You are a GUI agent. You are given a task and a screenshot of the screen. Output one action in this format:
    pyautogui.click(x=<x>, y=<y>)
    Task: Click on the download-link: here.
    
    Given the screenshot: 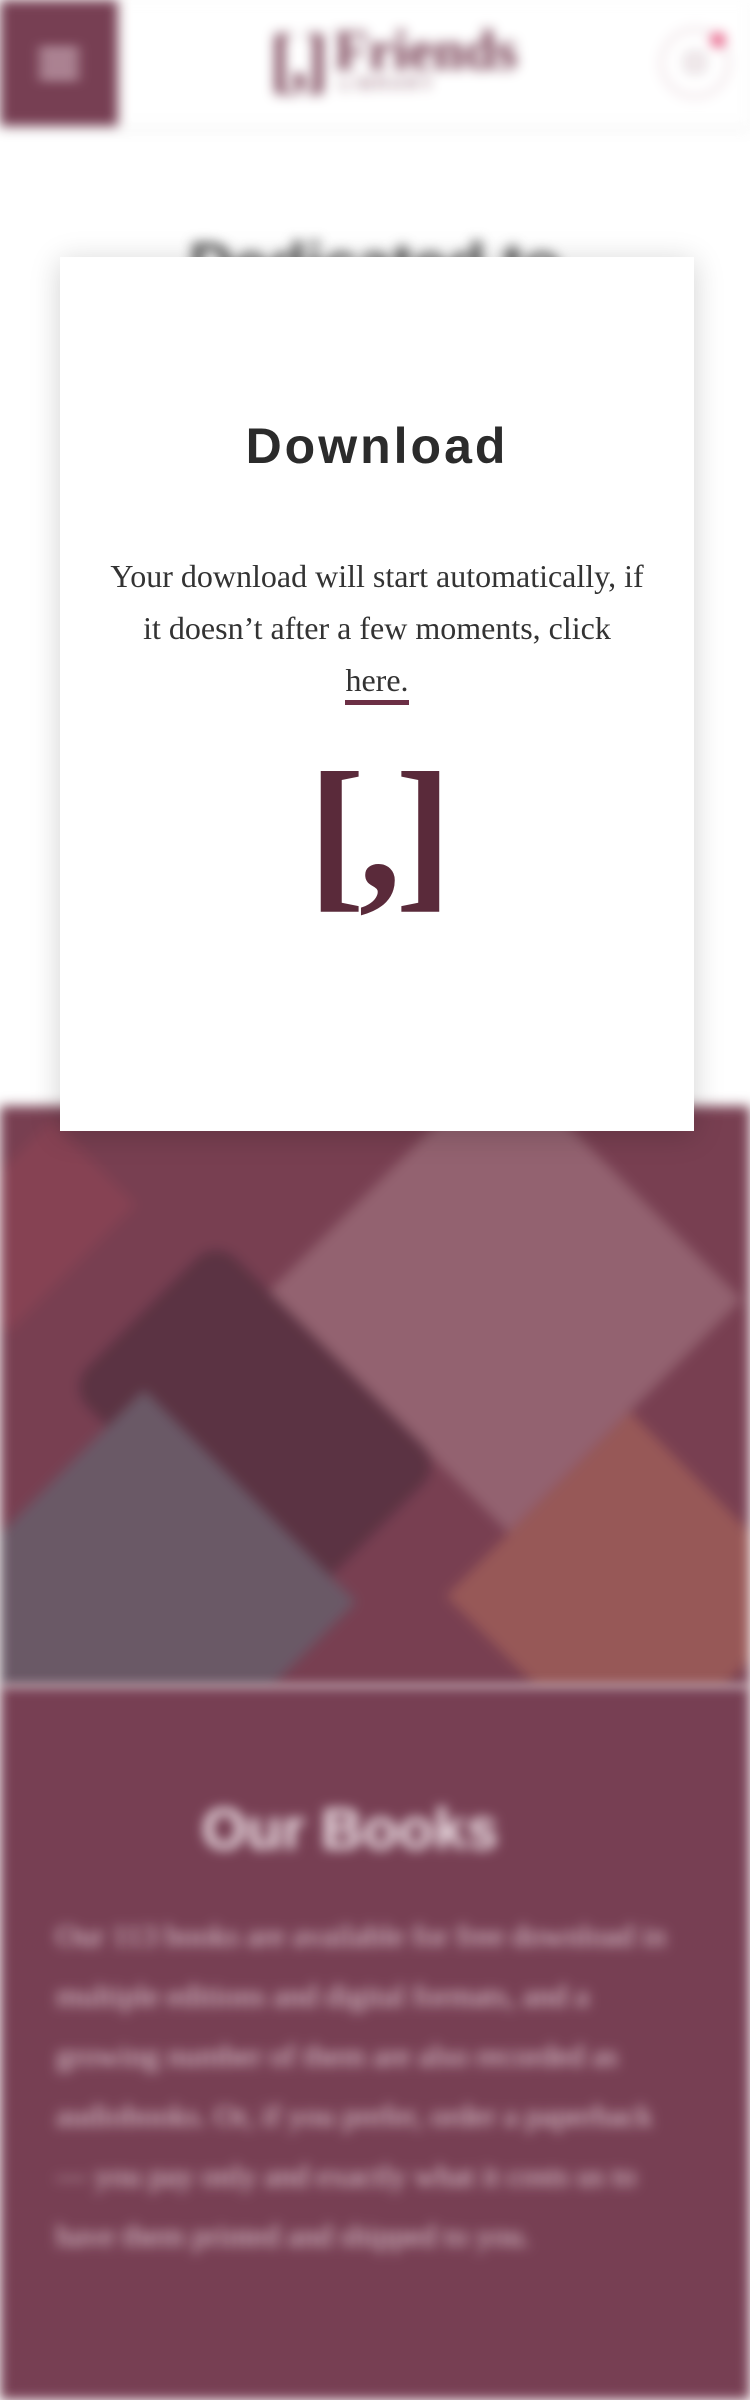 What is the action you would take?
    pyautogui.click(x=377, y=683)
    